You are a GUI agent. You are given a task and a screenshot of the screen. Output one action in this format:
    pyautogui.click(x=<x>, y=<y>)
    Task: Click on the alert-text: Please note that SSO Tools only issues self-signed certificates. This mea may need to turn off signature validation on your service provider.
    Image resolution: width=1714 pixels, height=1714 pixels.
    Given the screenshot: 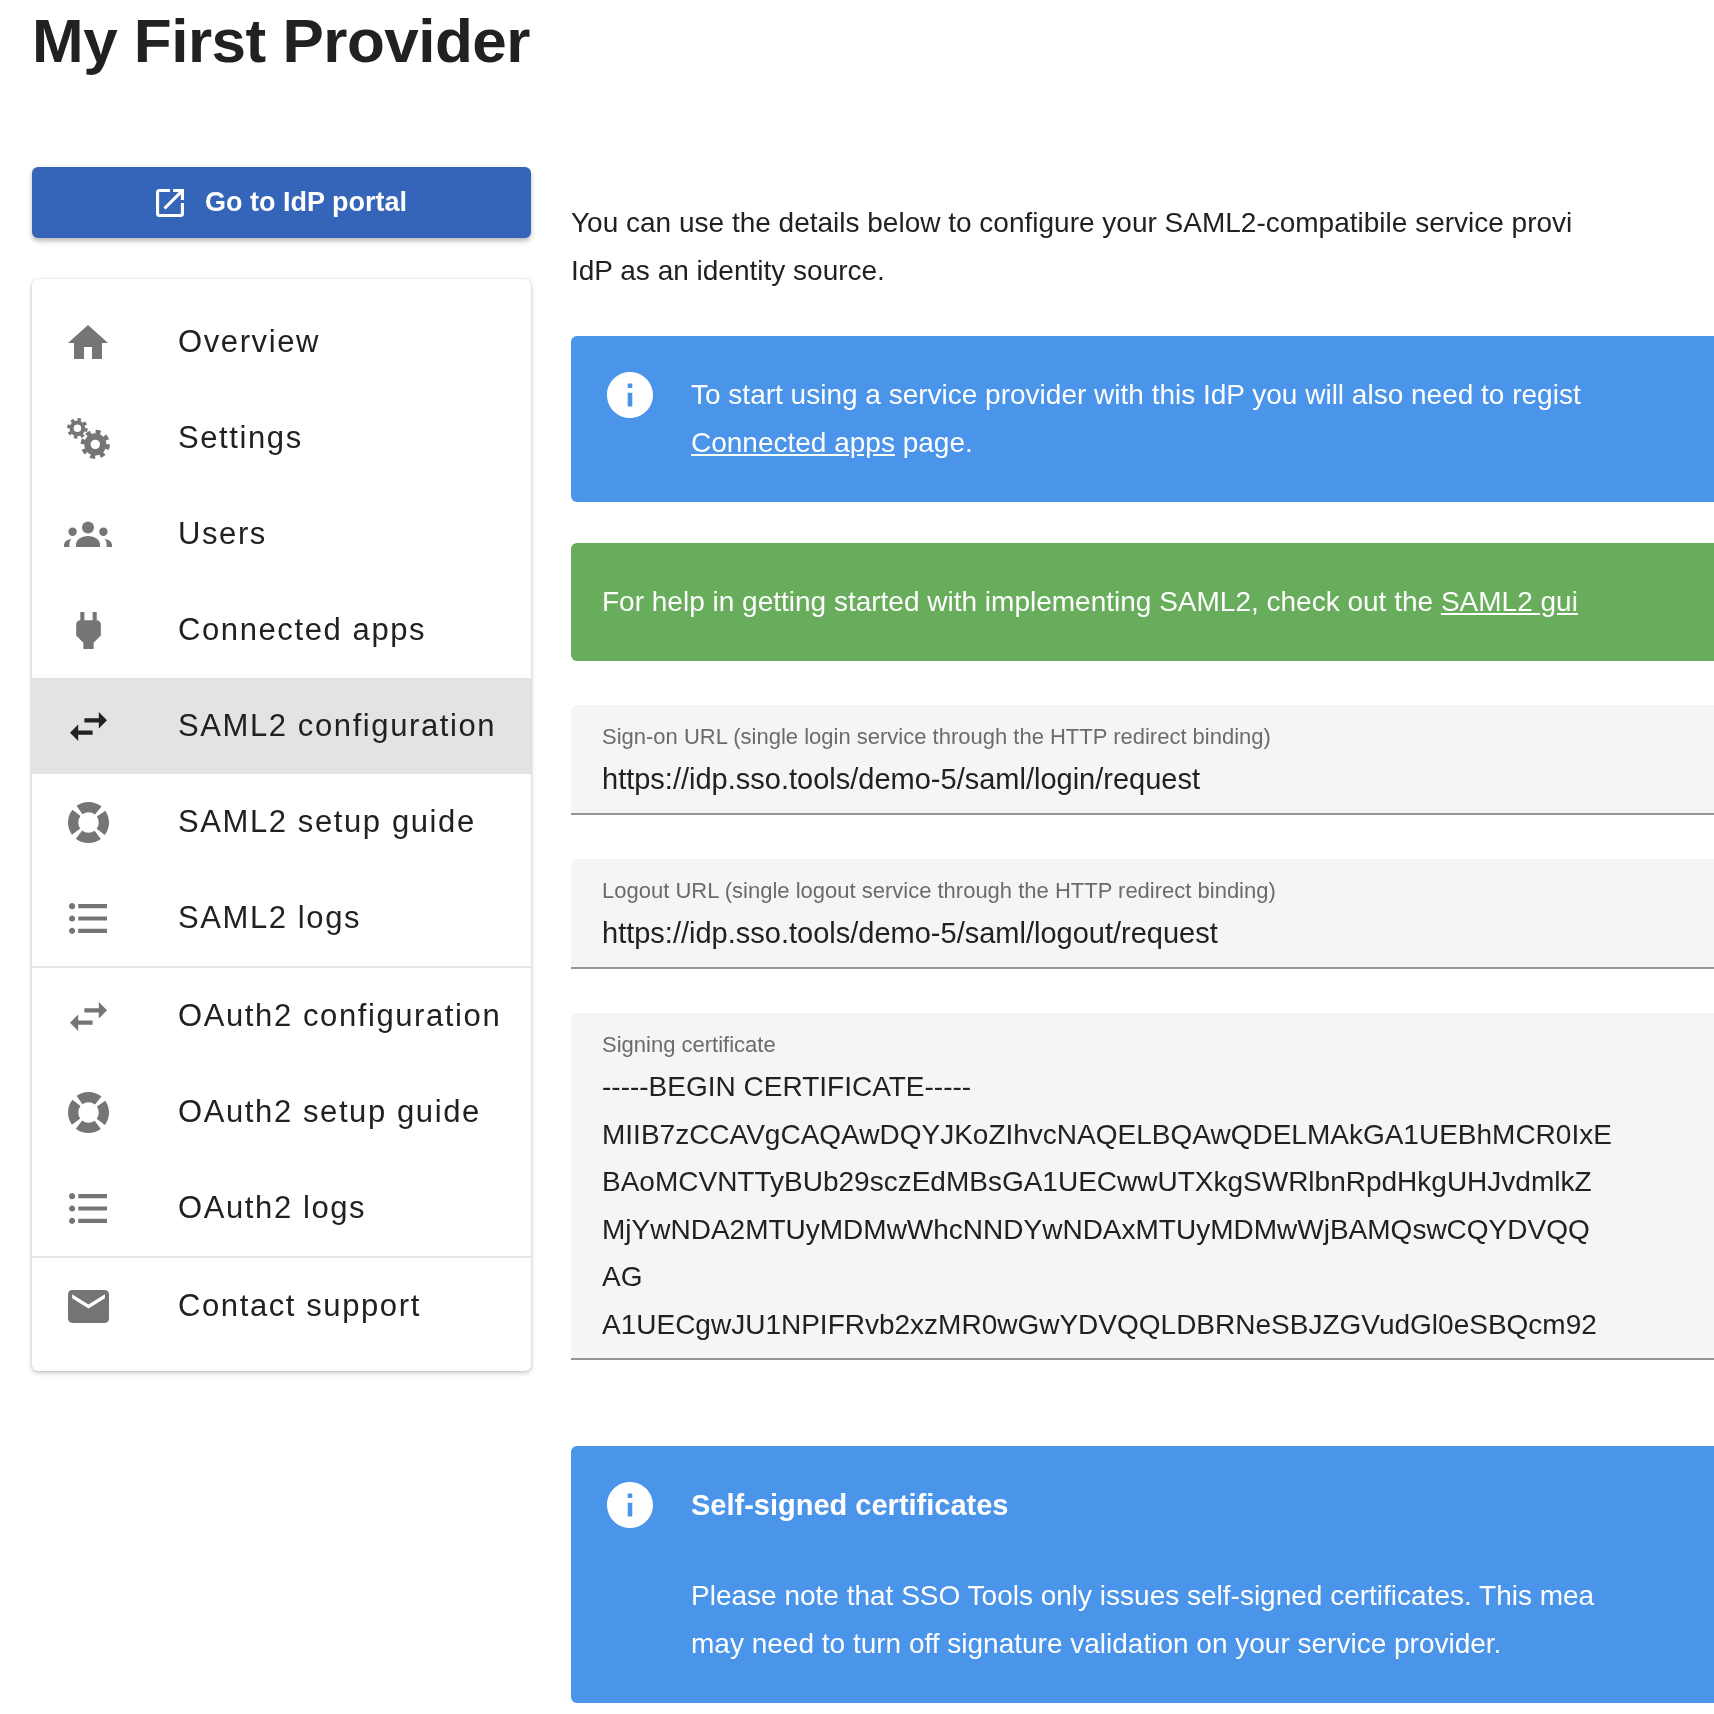 What is the action you would take?
    pyautogui.click(x=1143, y=1620)
    